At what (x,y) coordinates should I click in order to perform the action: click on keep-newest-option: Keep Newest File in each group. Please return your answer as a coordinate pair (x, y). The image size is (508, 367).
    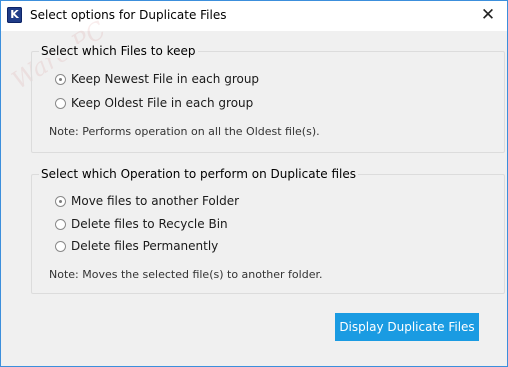
    Looking at the image, I should click on (157, 79).